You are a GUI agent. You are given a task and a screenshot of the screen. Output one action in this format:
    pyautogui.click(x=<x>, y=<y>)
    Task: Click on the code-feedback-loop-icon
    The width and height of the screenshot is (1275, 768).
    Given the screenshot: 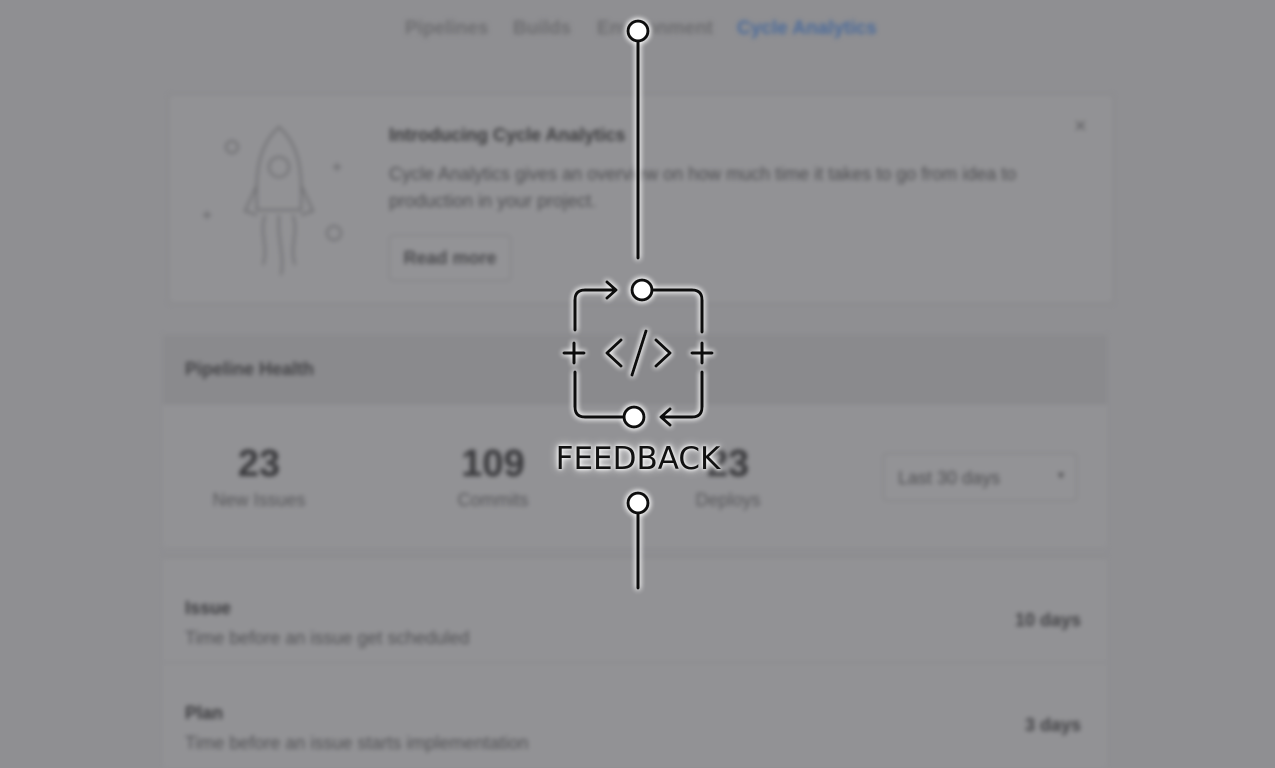 What is the action you would take?
    pyautogui.click(x=638, y=304)
    